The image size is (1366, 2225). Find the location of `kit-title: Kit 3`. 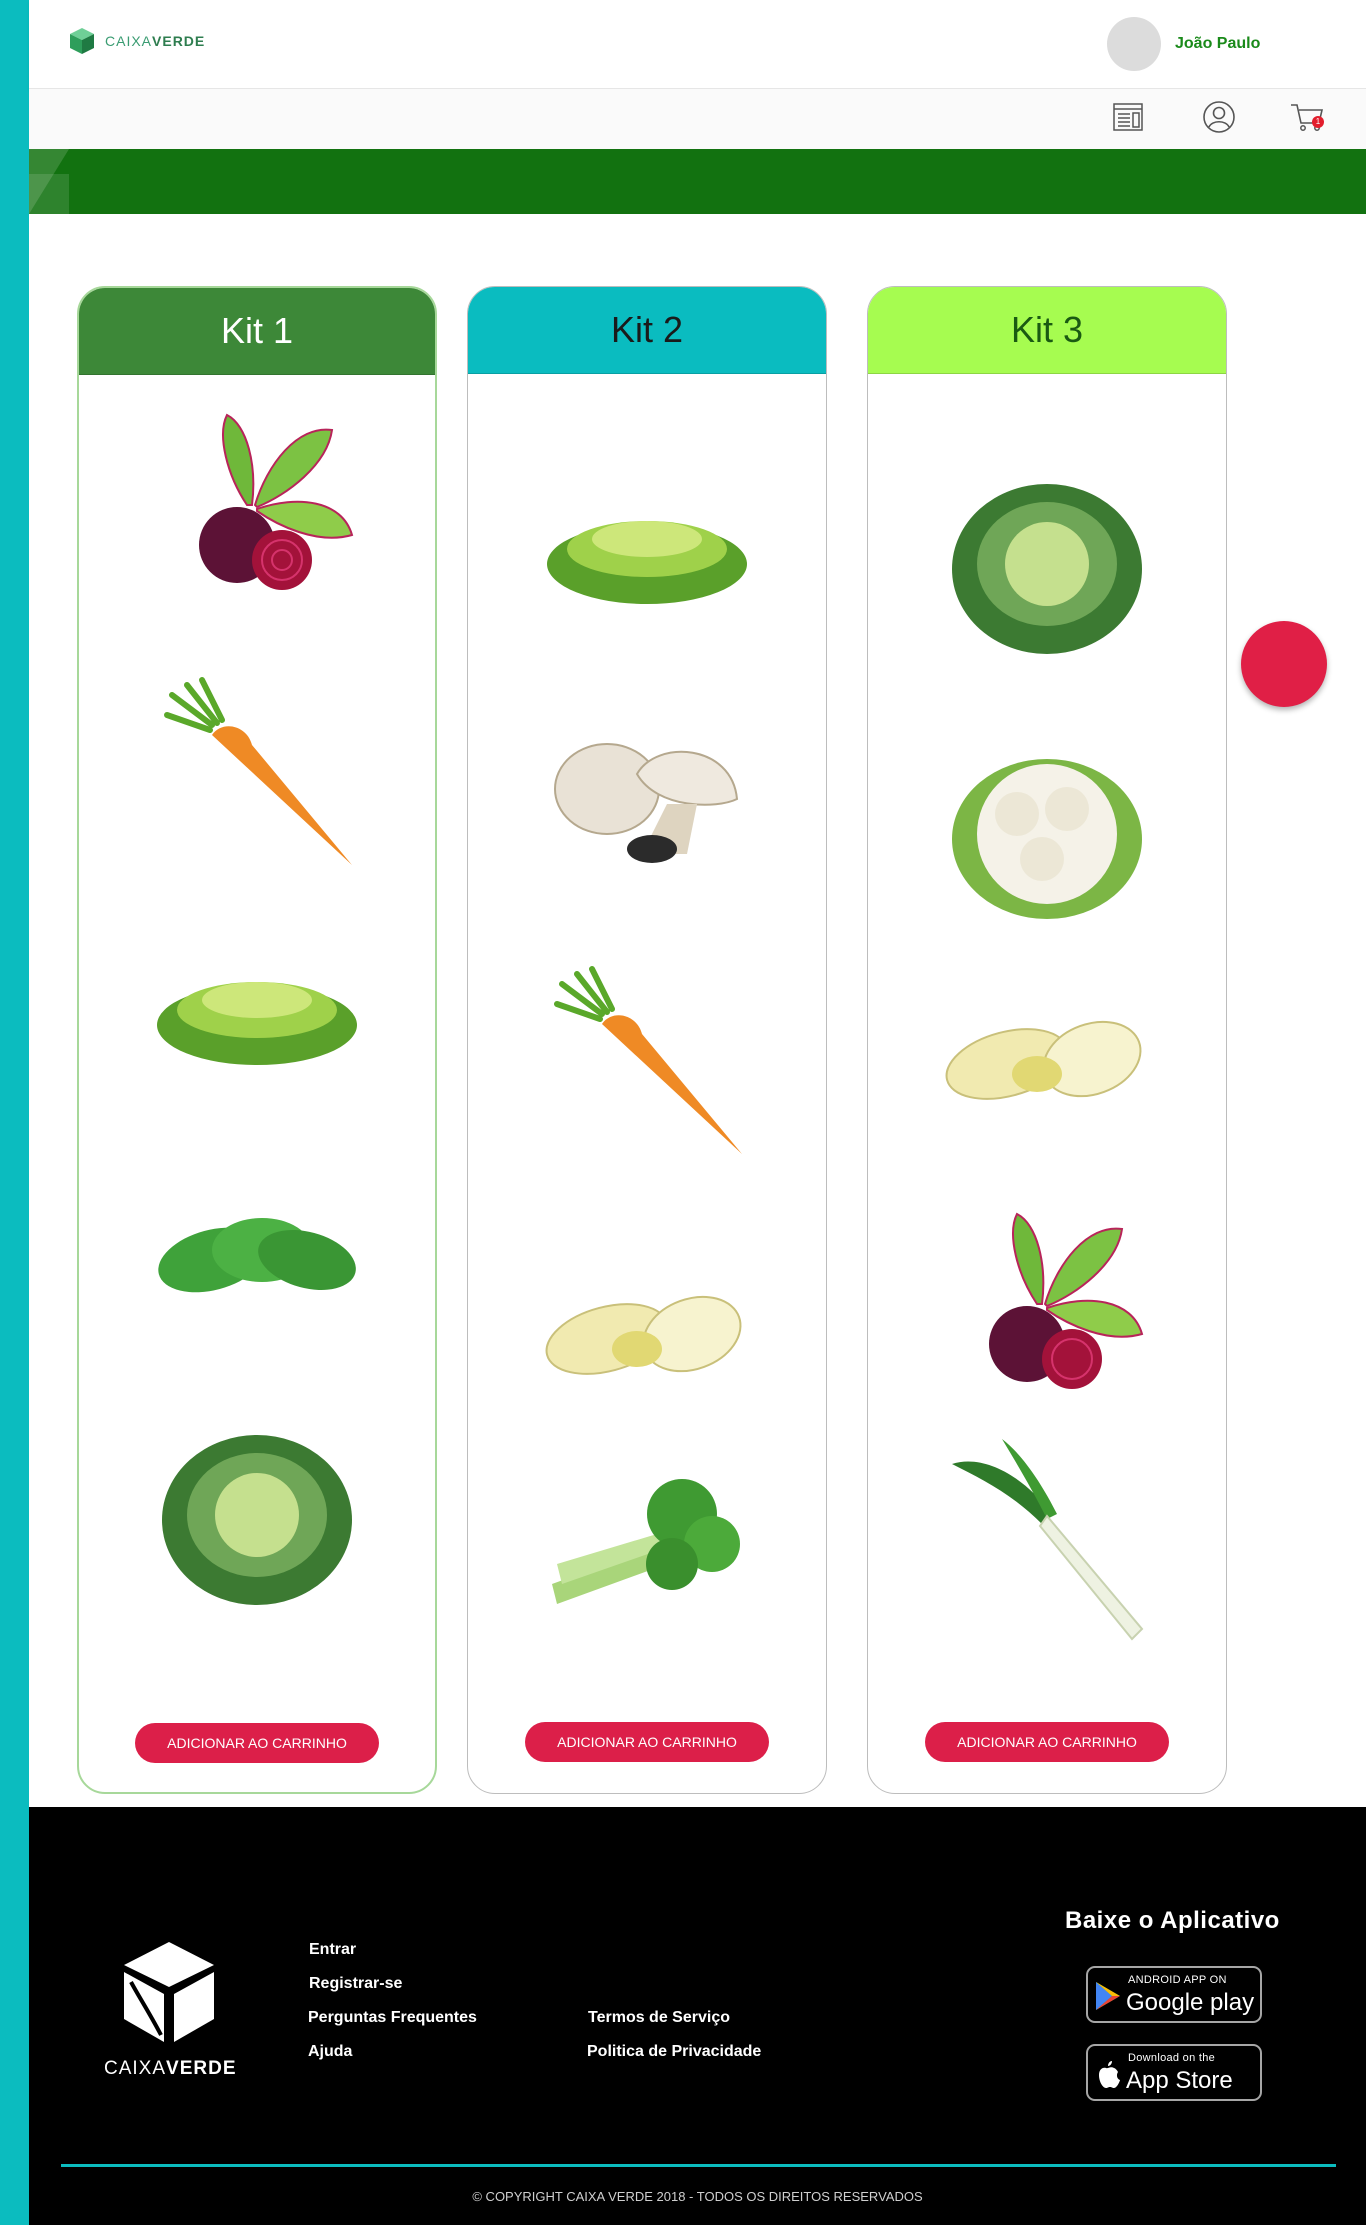

kit-title: Kit 3 is located at coordinates (1047, 330).